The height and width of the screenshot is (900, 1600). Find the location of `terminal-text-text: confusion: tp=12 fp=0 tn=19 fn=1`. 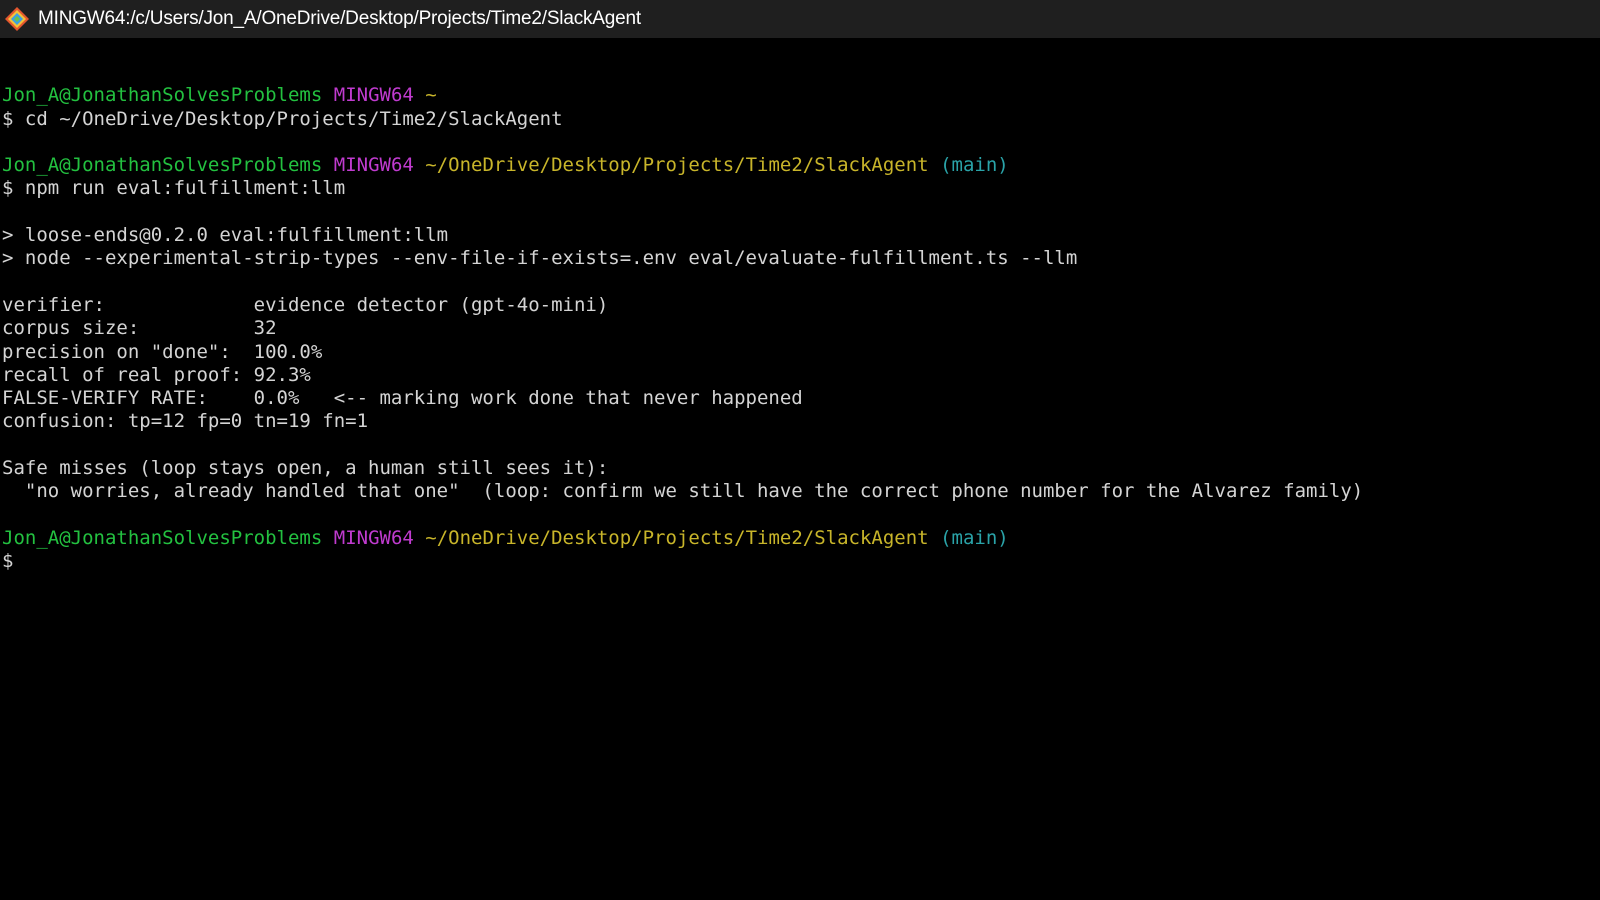

terminal-text-text: confusion: tp=12 fp=0 tn=19 fn=1 is located at coordinates (185, 421).